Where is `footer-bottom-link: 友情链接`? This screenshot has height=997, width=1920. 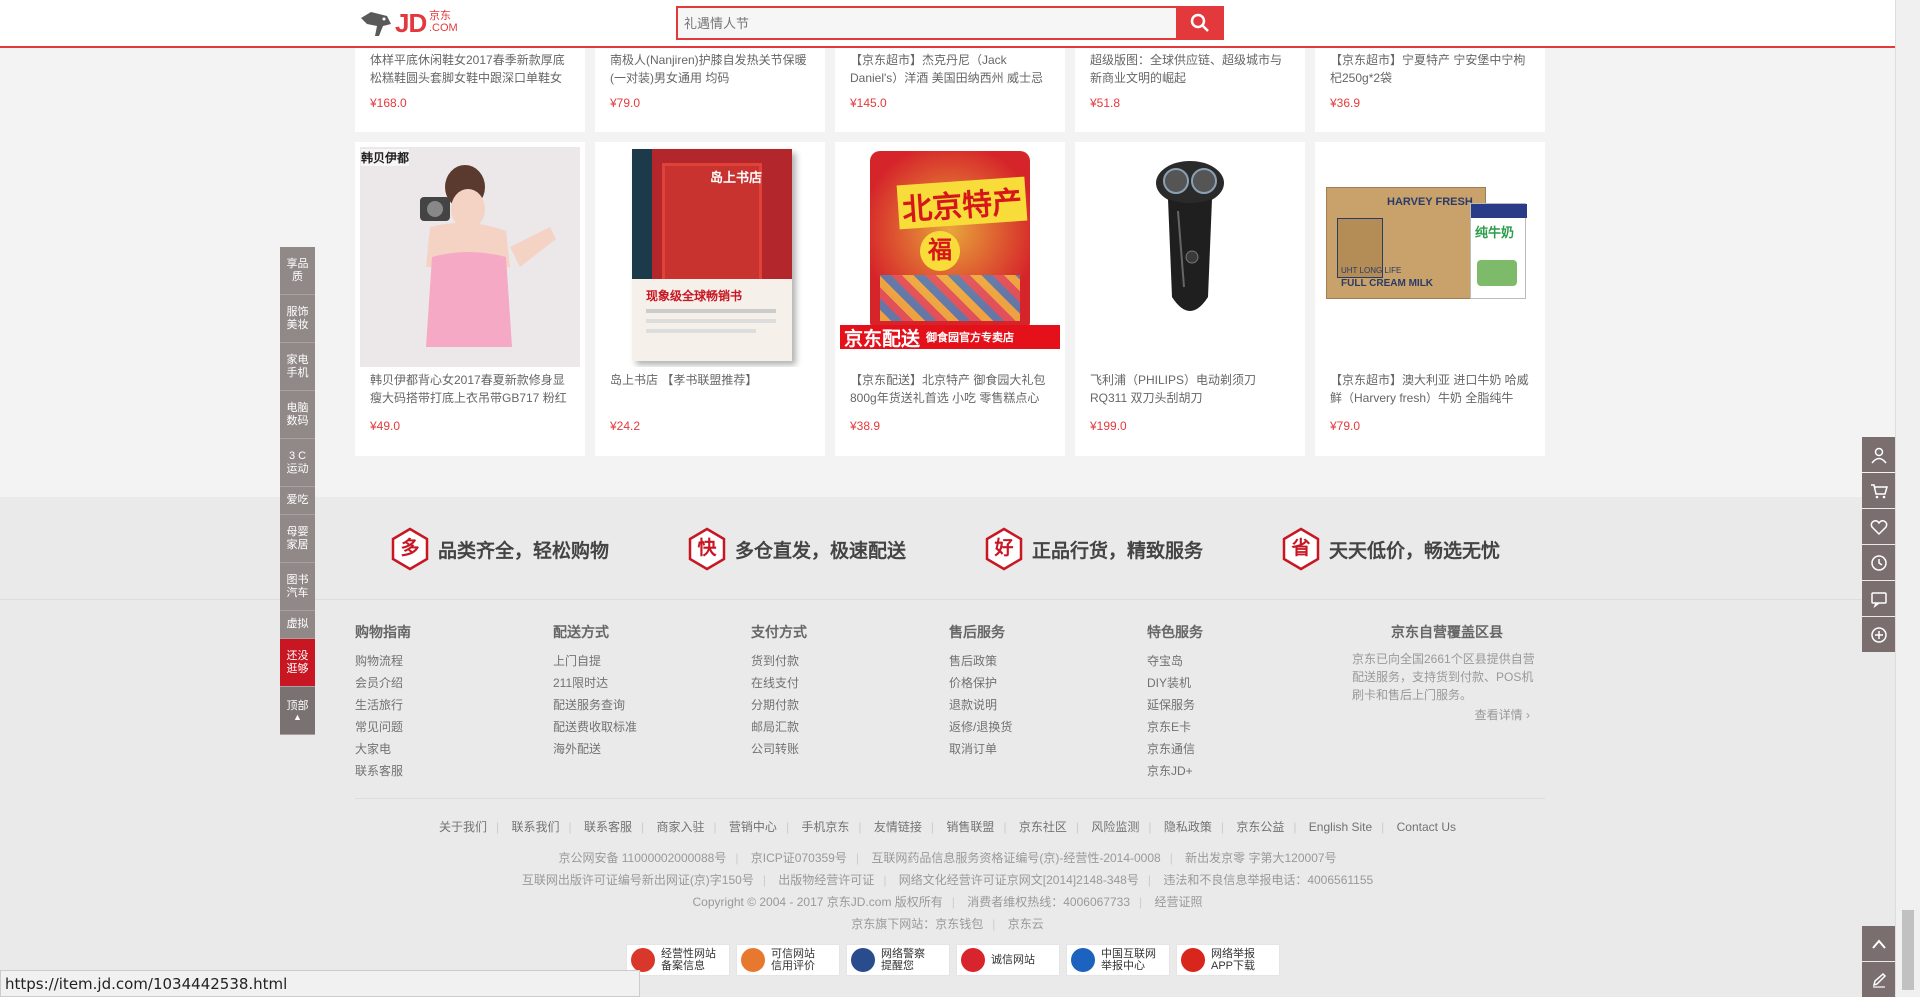
footer-bottom-link: 友情链接 is located at coordinates (898, 827).